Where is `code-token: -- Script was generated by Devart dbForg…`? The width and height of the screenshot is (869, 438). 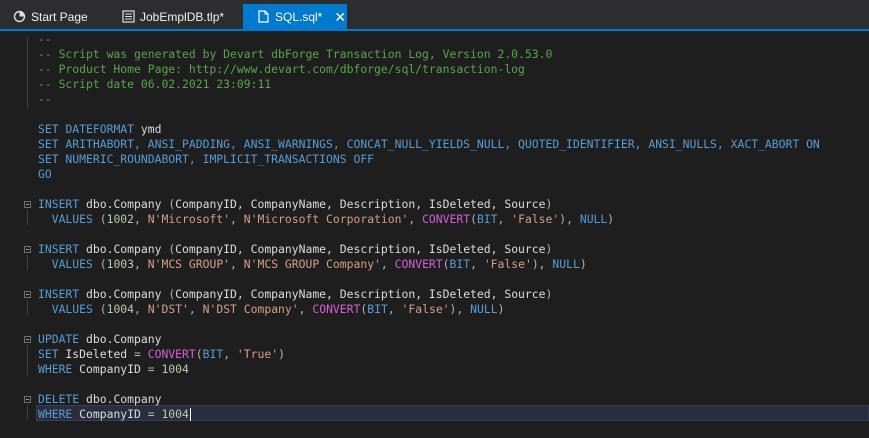
code-token: -- Script was generated by Devart dbForg… is located at coordinates (295, 54).